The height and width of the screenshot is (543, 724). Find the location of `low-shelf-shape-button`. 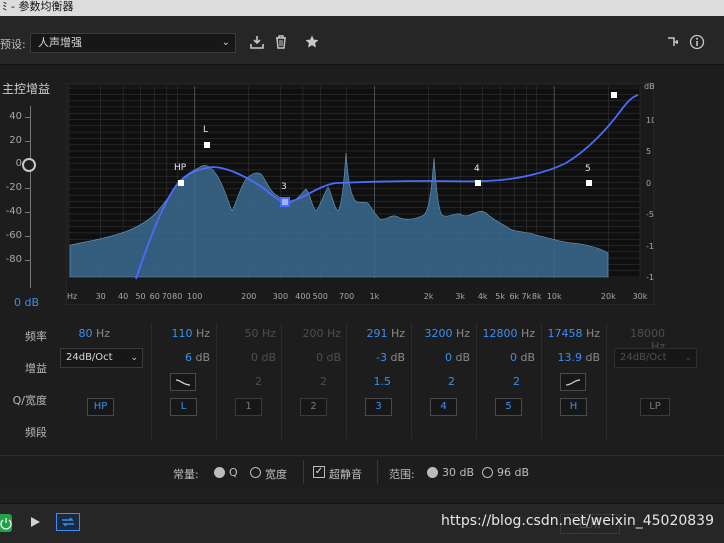

low-shelf-shape-button is located at coordinates (183, 382).